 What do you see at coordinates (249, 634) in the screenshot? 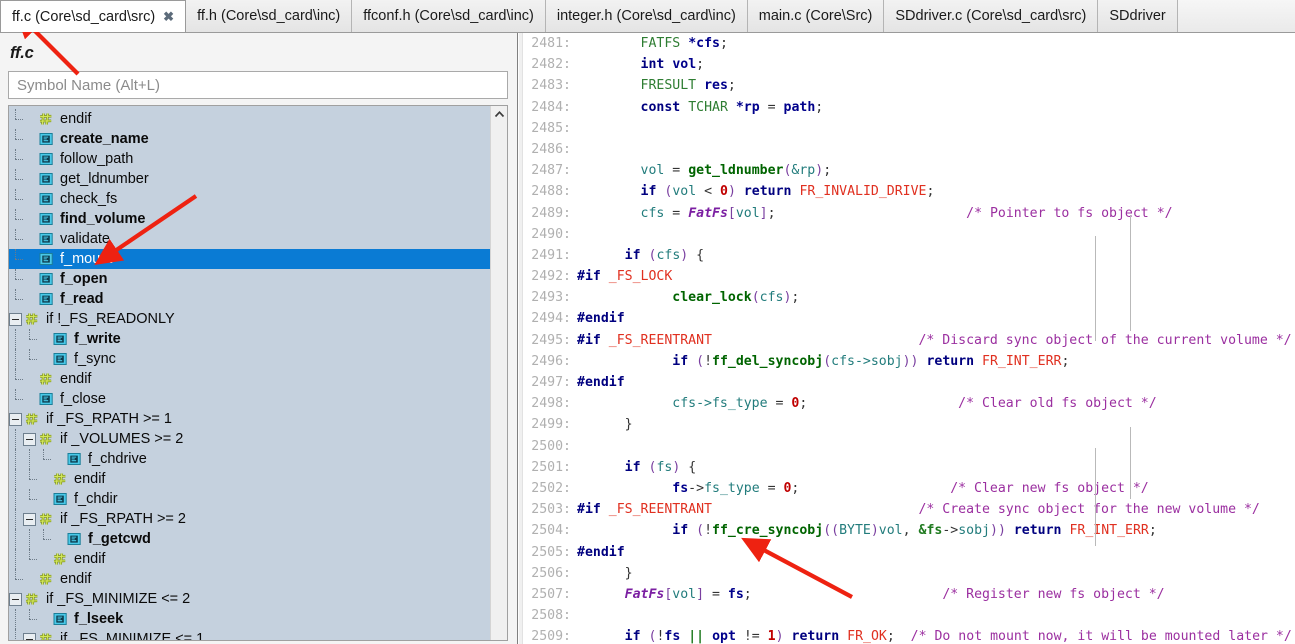
I see `symbol-tree-item: if _FS_MINIMIZE <= 1` at bounding box center [249, 634].